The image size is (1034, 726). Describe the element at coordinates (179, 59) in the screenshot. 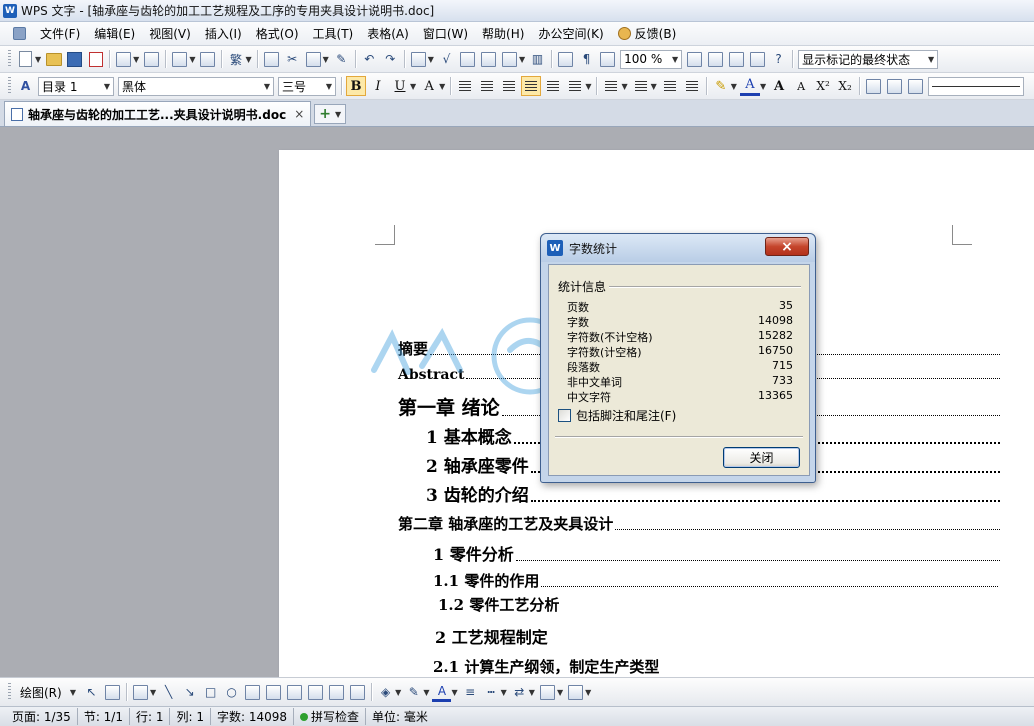

I see `insert-icon` at that location.